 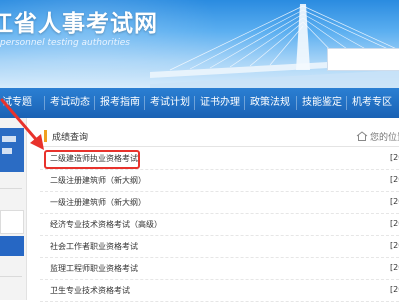 I want to click on nav-item-apply-guide: 报考指南, so click(x=120, y=103).